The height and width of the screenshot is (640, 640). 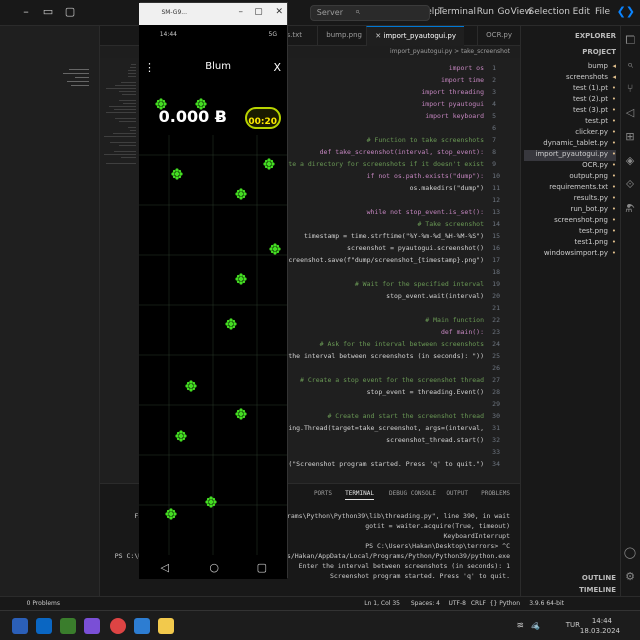 What do you see at coordinates (48, 13) in the screenshot?
I see `layout-panel-icon: ▭` at bounding box center [48, 13].